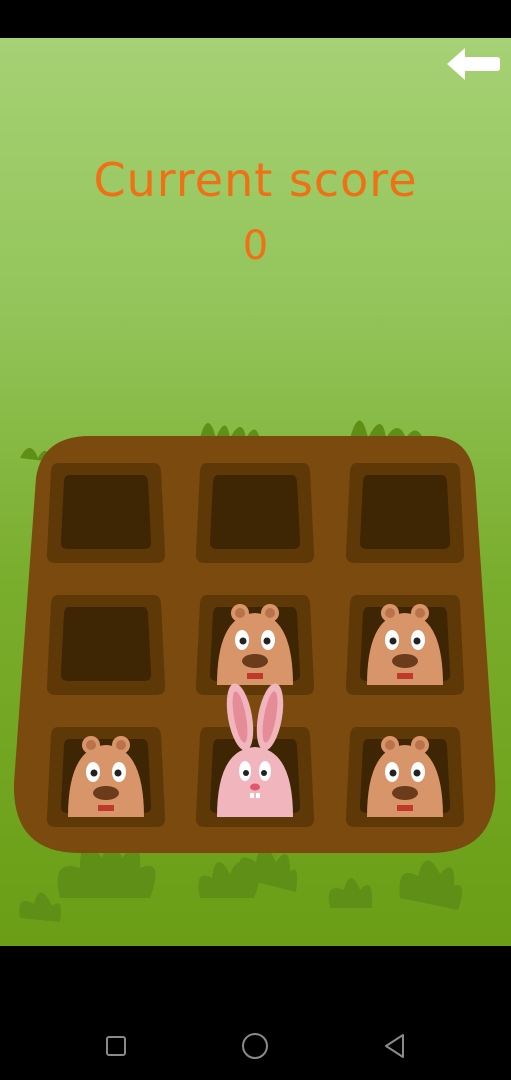 The height and width of the screenshot is (1080, 511). Describe the element at coordinates (106, 777) in the screenshot. I see `hole-r3c1` at that location.